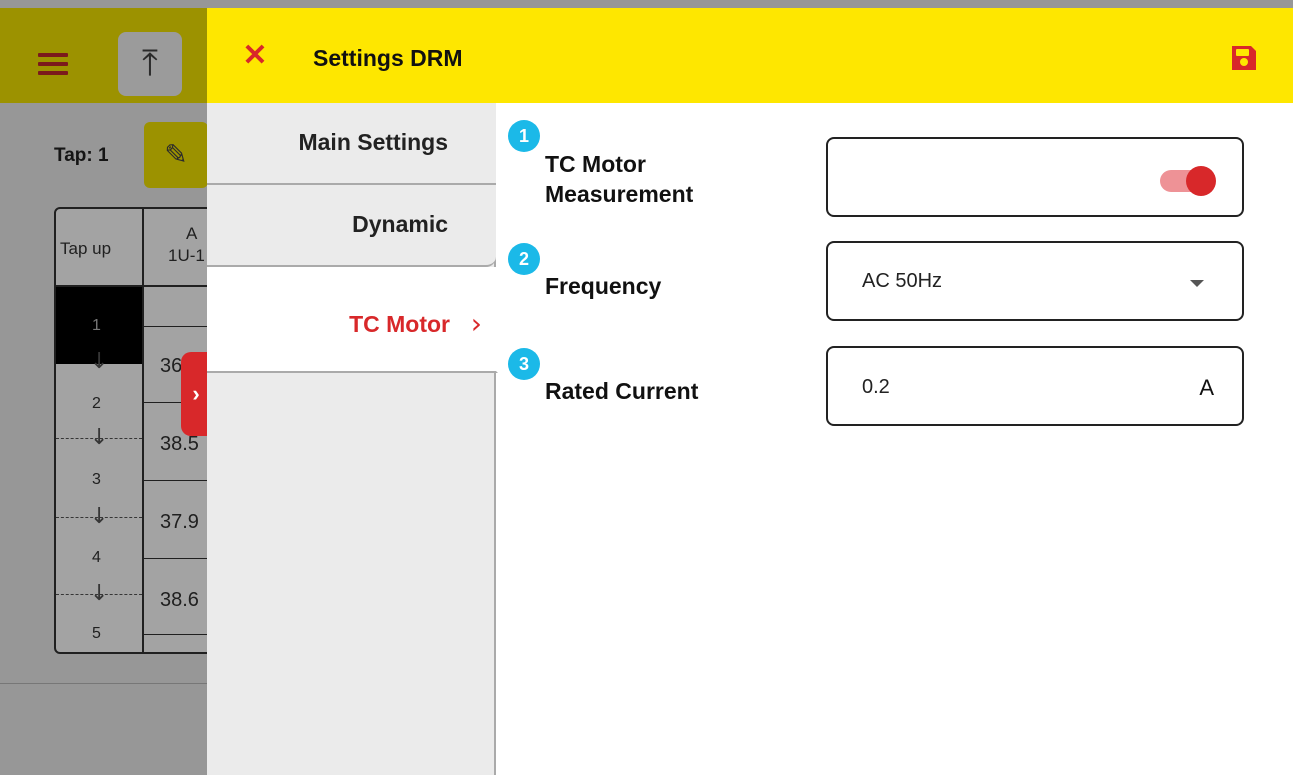 The height and width of the screenshot is (775, 1293). Describe the element at coordinates (603, 286) in the screenshot. I see `frequency-label: Frequency` at that location.